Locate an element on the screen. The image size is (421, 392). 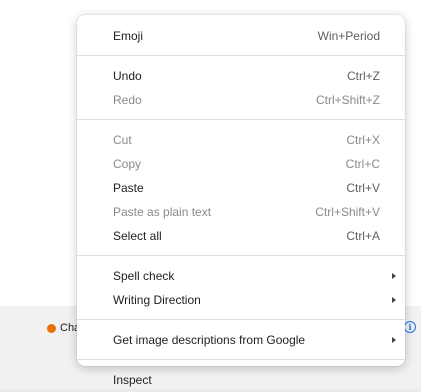
menu-item-emoji: Emoji Win+Period is located at coordinates (241, 36).